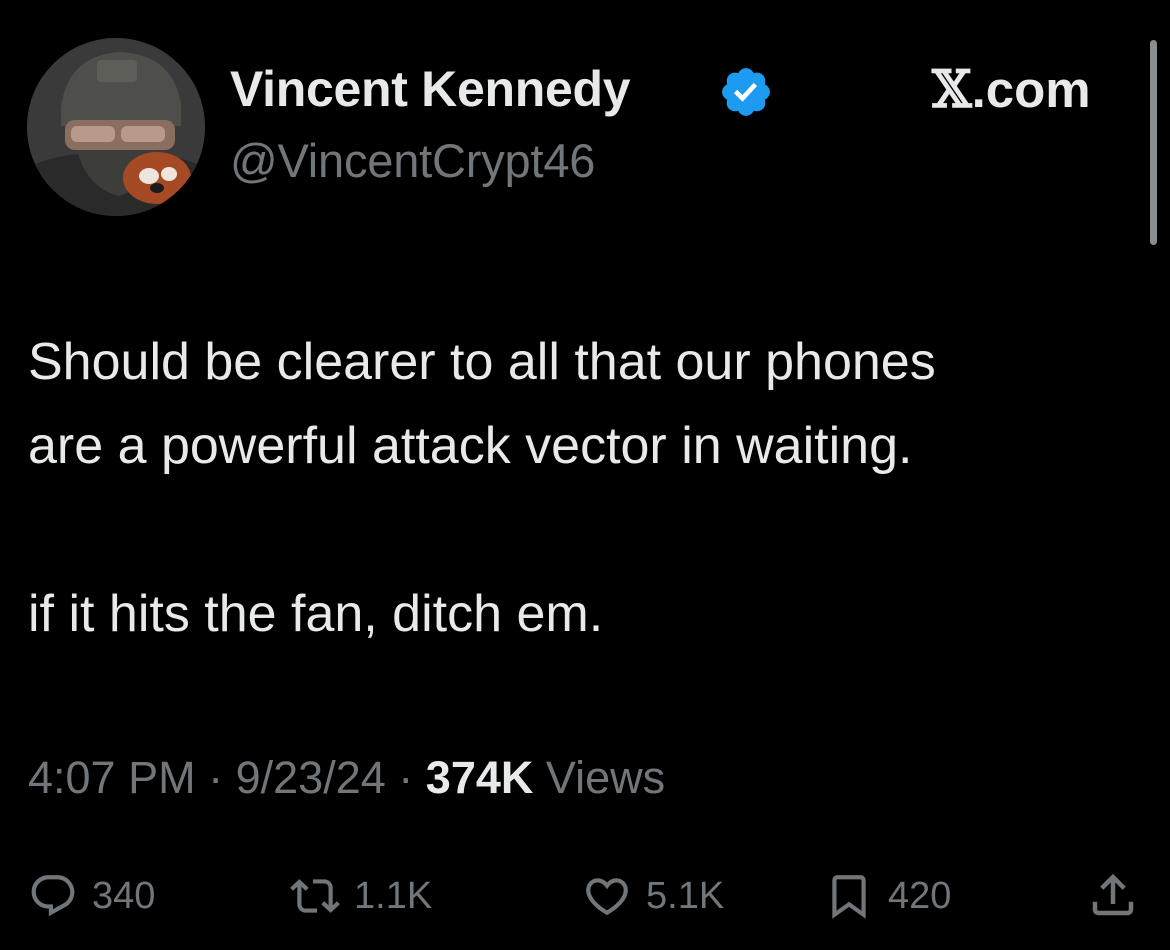  What do you see at coordinates (952, 90) in the screenshot?
I see `x-logo-icon: 𝕏` at bounding box center [952, 90].